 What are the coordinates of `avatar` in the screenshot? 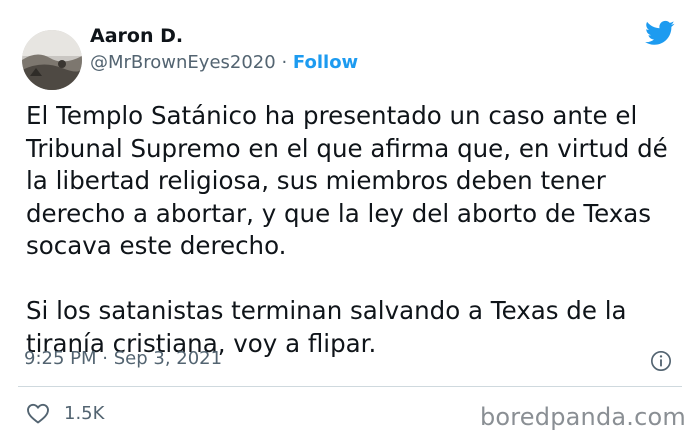 It's located at (52, 60).